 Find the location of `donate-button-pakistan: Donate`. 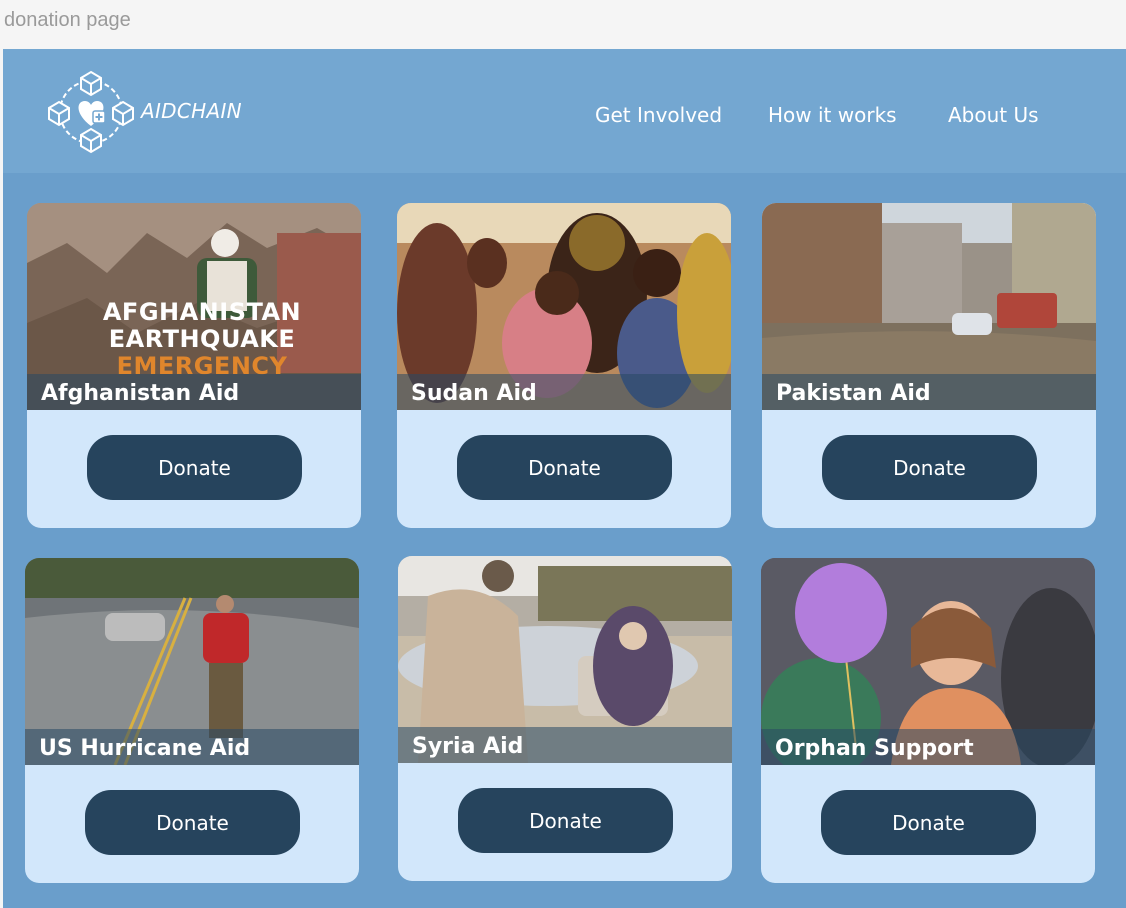

donate-button-pakistan: Donate is located at coordinates (929, 467).